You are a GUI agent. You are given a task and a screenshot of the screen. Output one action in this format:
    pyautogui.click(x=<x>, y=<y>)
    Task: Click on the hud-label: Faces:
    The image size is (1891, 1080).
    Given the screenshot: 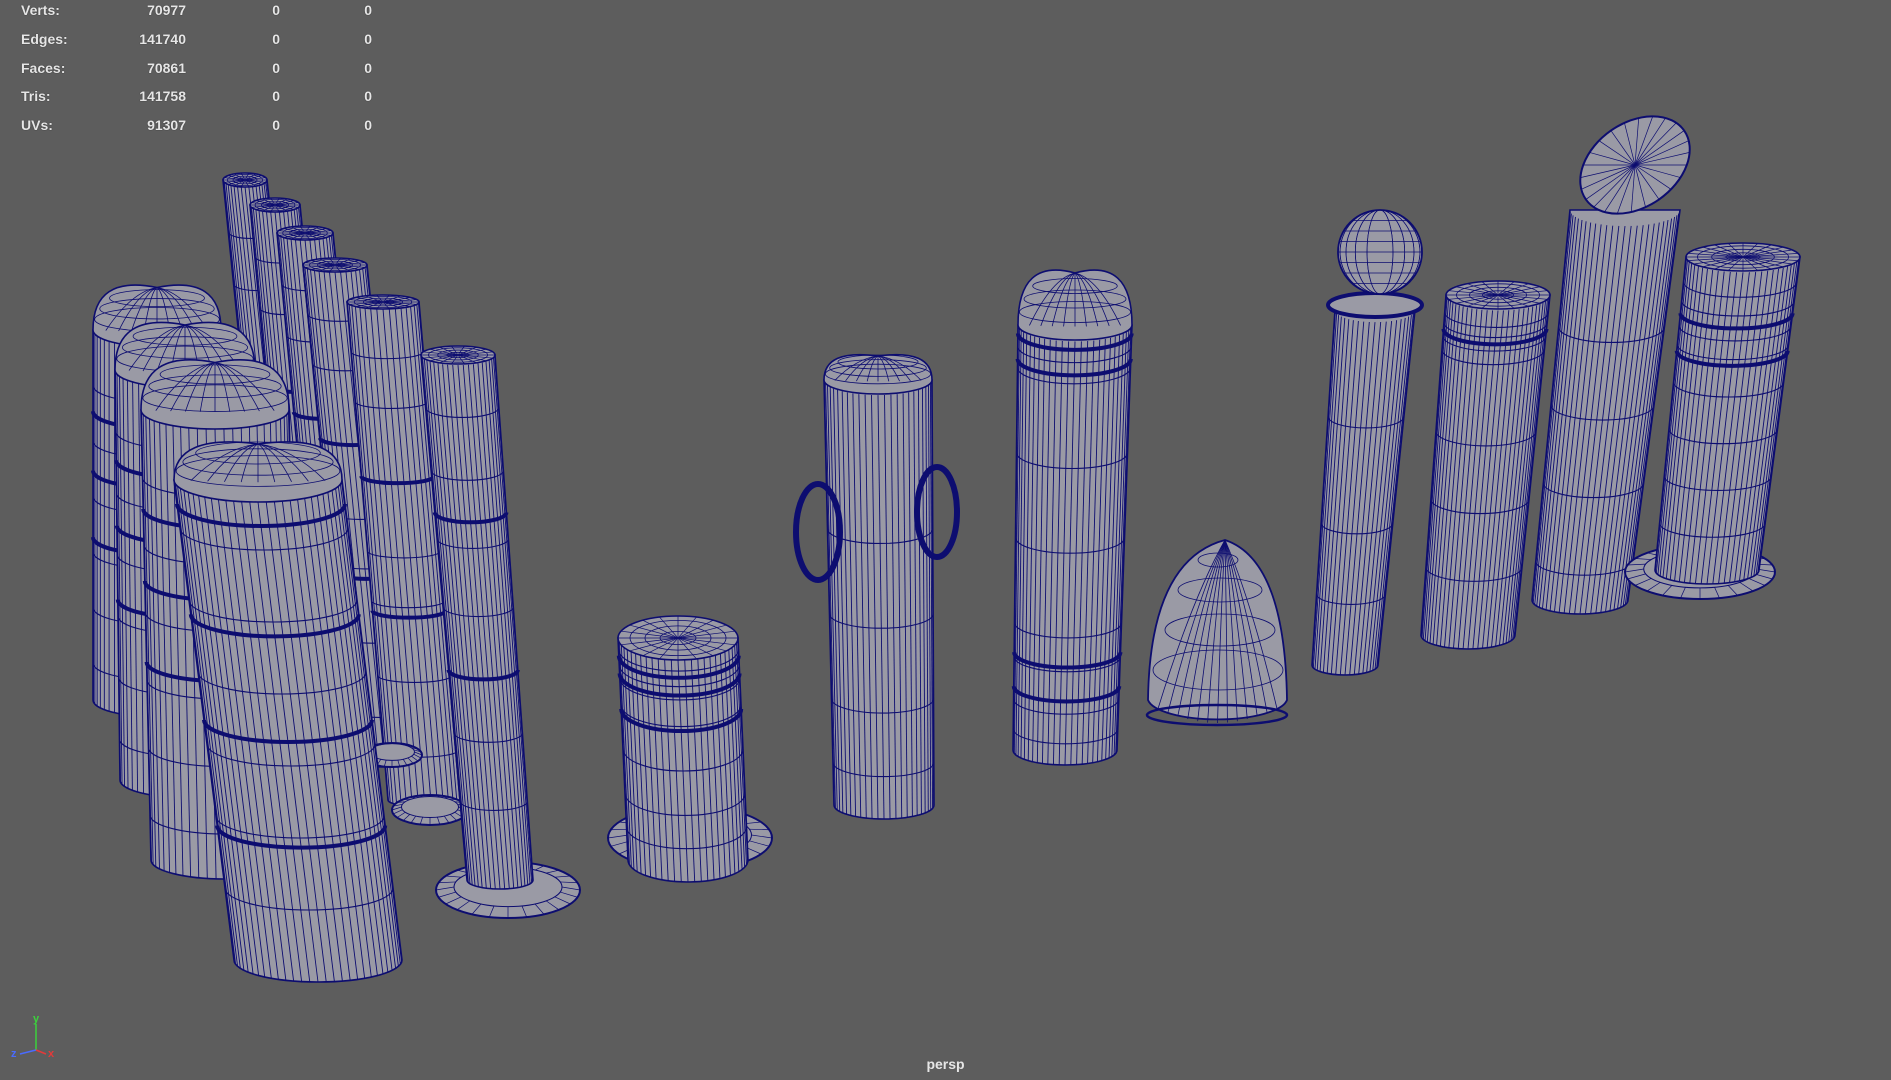 What is the action you would take?
    pyautogui.click(x=43, y=68)
    